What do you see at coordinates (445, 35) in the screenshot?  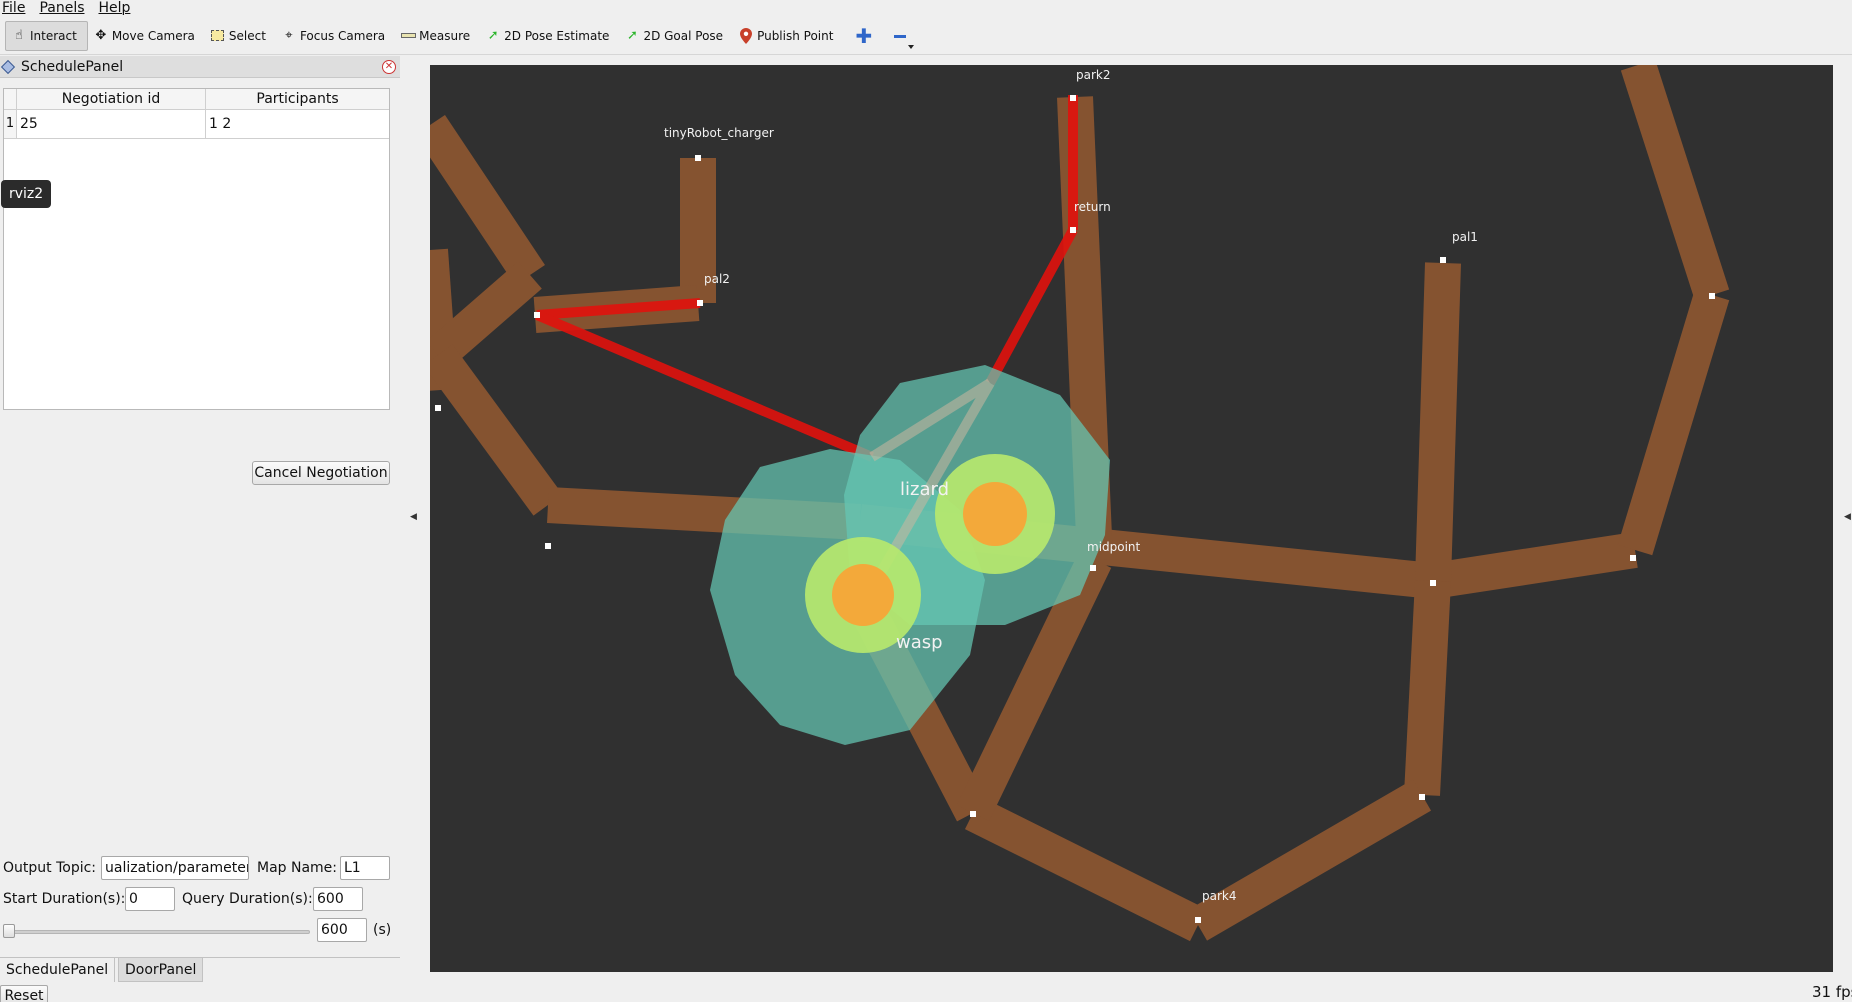 I see `measure-label: Measure` at bounding box center [445, 35].